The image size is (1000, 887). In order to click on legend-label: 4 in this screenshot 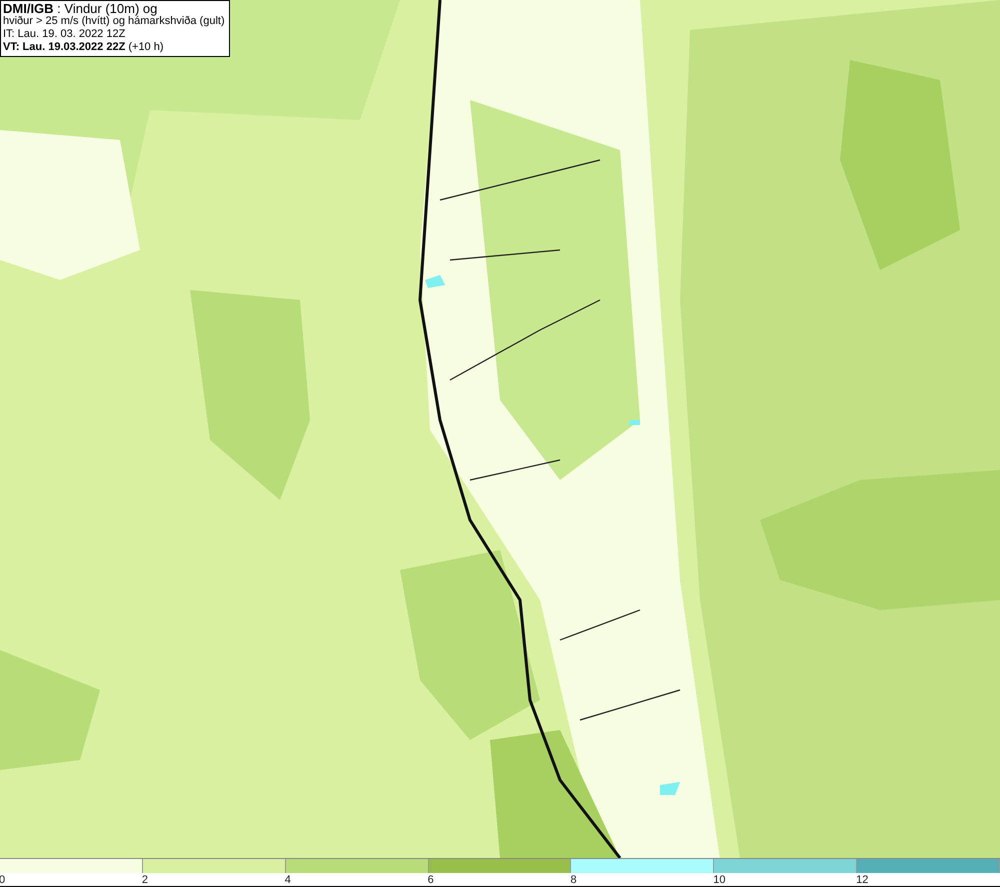, I will do `click(287, 880)`.